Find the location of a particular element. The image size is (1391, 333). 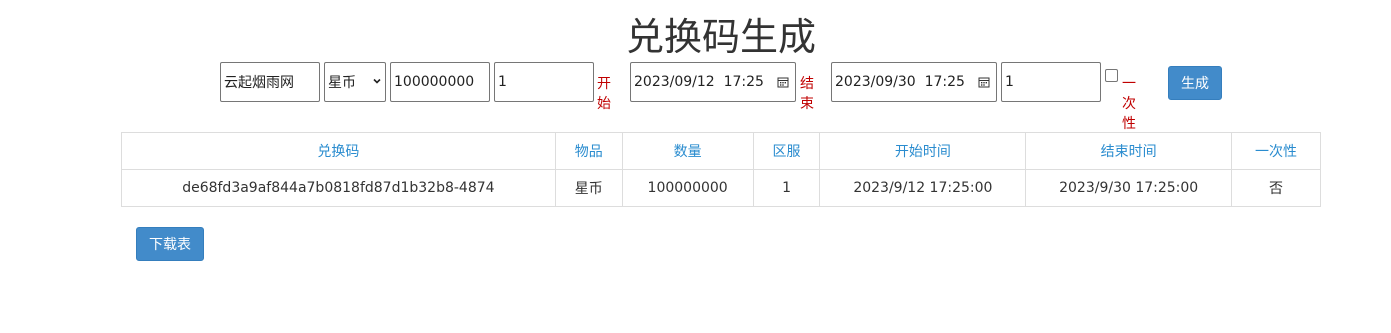

one-time-label: 一次性 is located at coordinates (1129, 104).